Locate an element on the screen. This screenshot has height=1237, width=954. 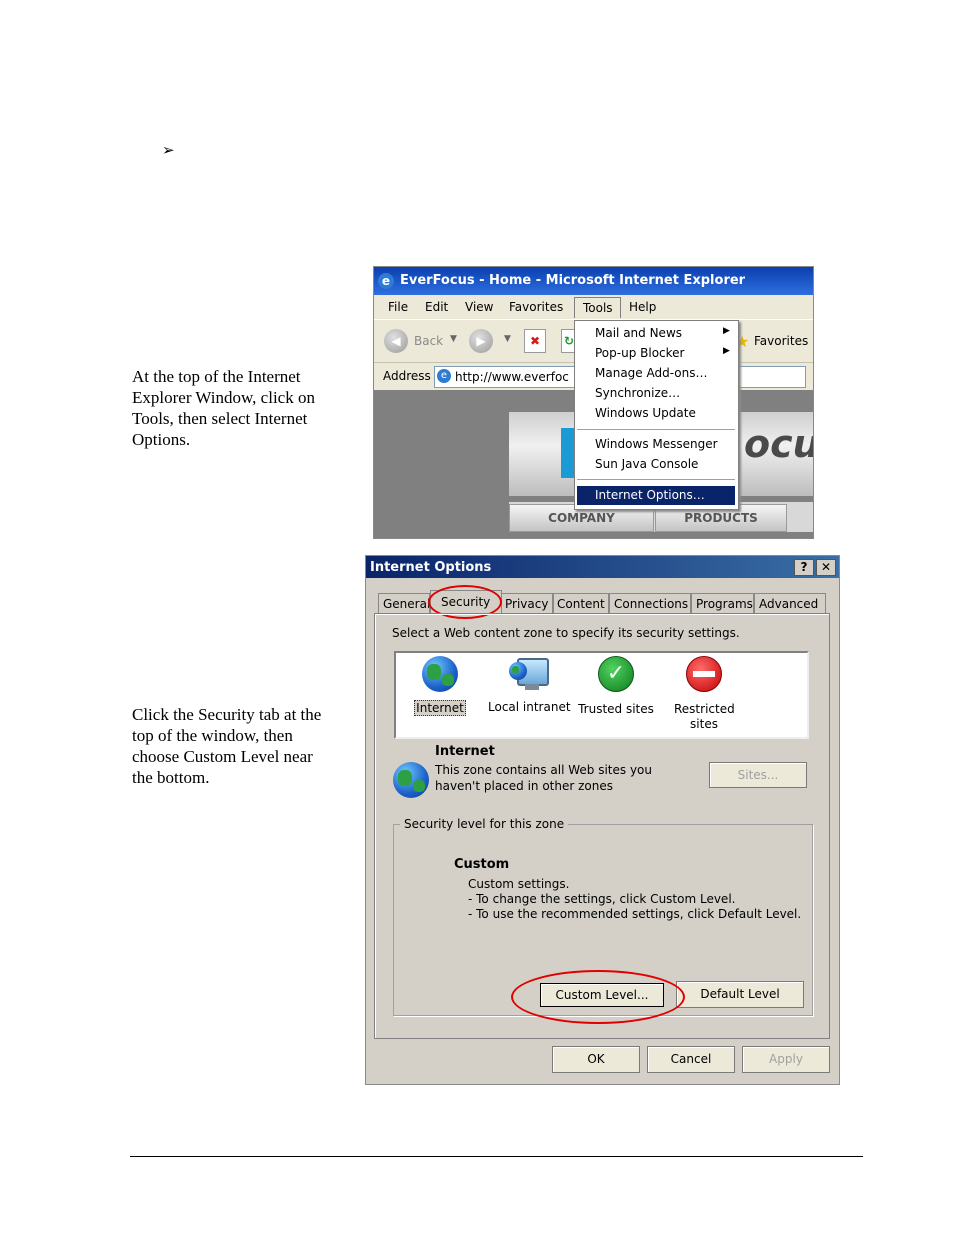
tab-privacy-label: Privacy is located at coordinates (527, 604).